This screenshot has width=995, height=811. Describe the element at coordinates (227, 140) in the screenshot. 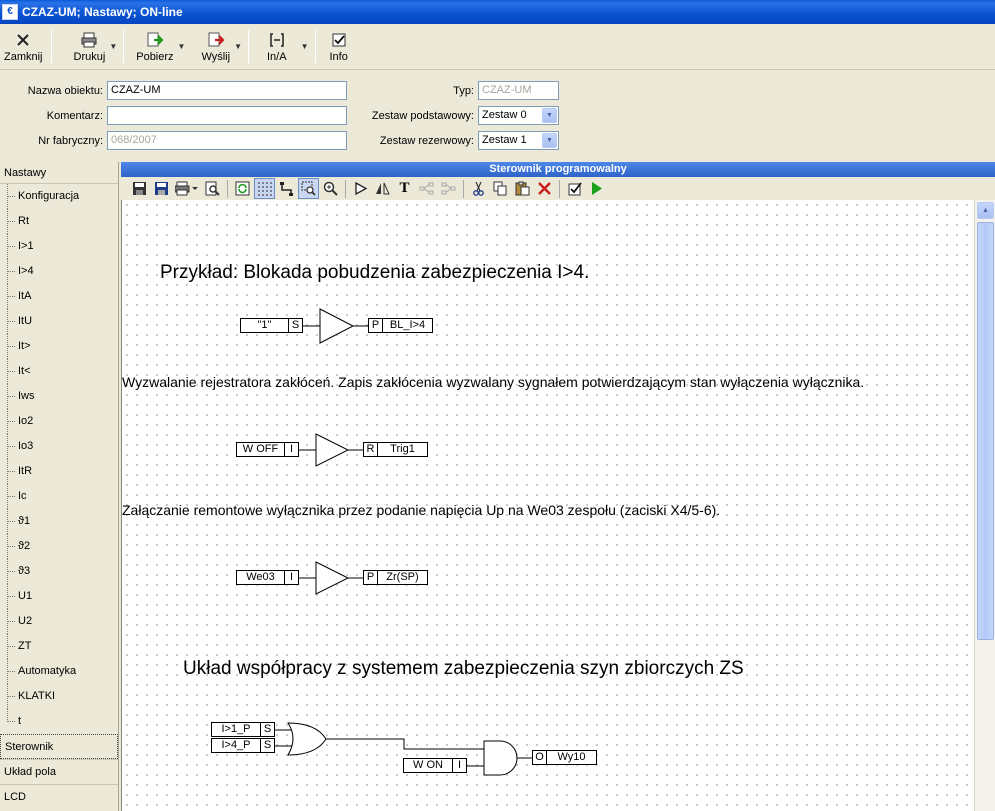

I see `serial-input: 068/2007` at that location.